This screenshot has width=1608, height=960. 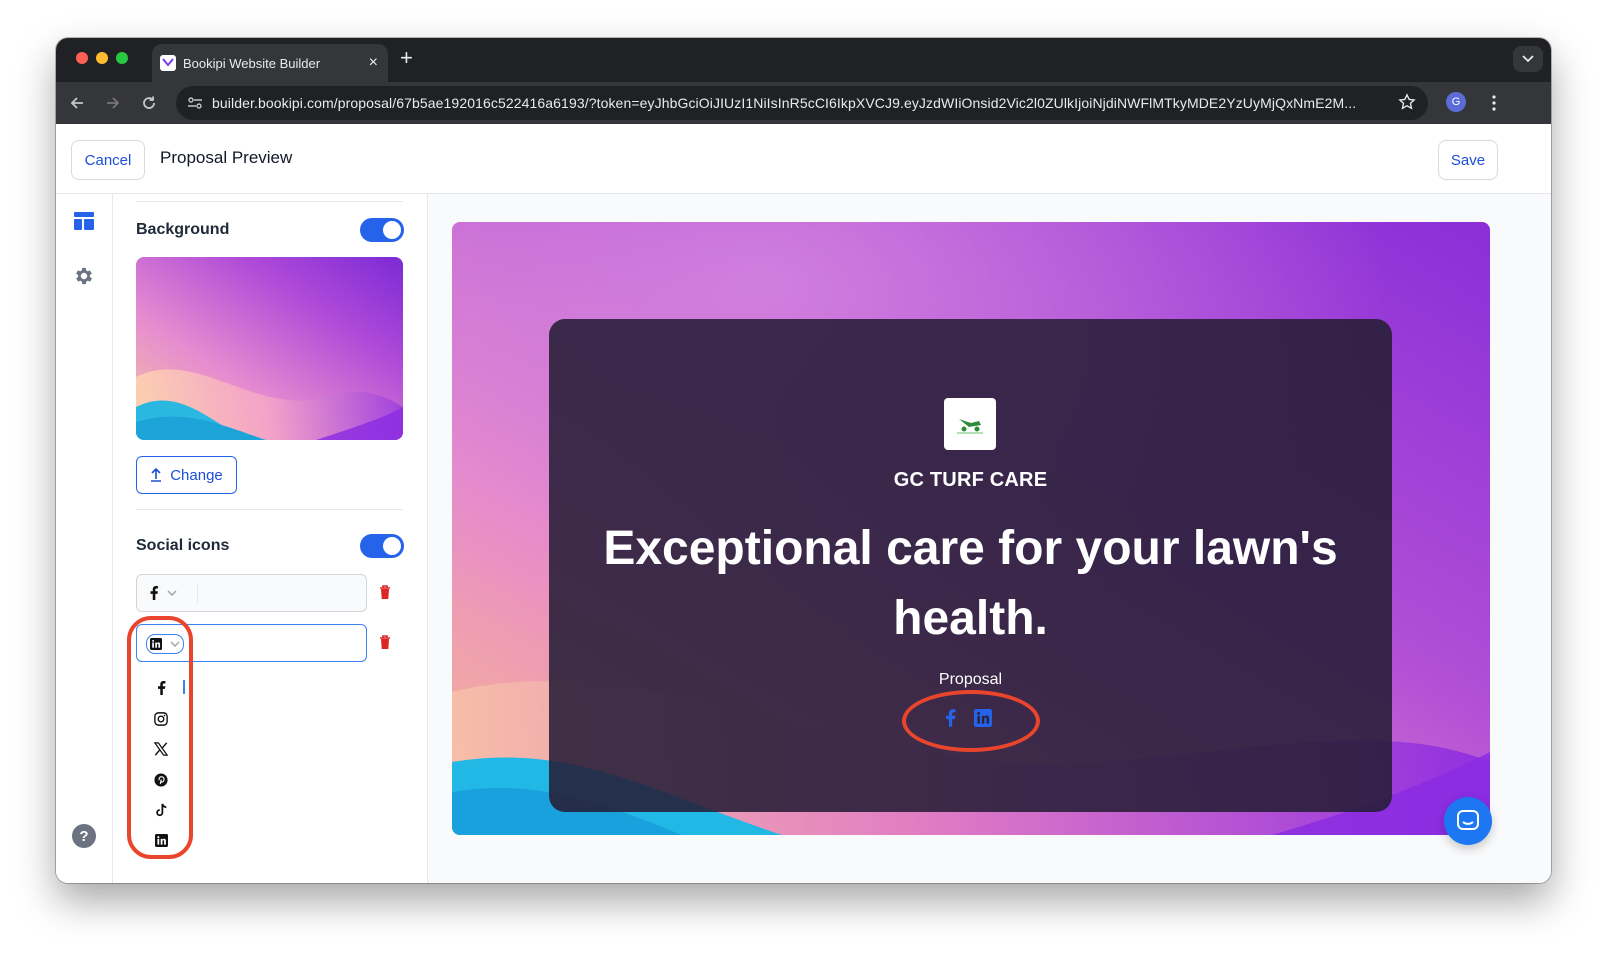 I want to click on layout-icon, so click(x=84, y=223).